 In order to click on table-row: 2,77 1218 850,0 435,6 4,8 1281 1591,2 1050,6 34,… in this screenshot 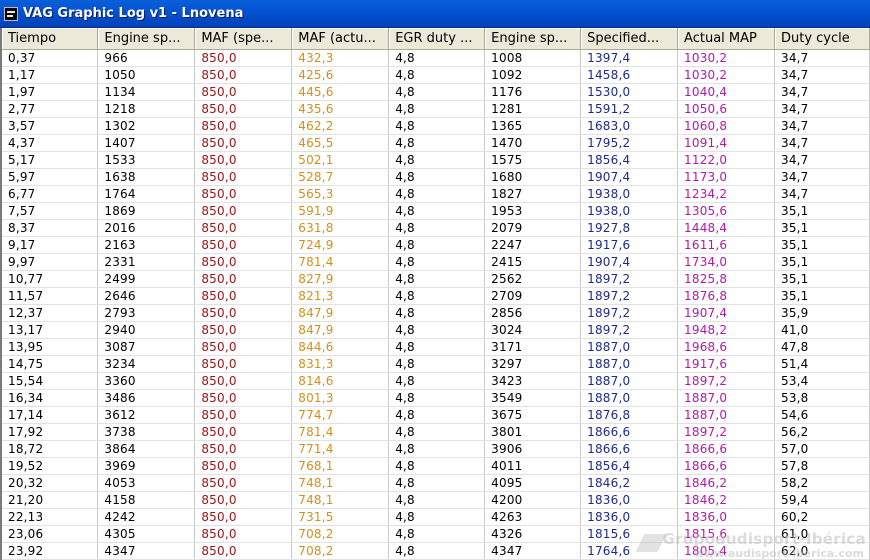, I will do `click(436, 109)`.